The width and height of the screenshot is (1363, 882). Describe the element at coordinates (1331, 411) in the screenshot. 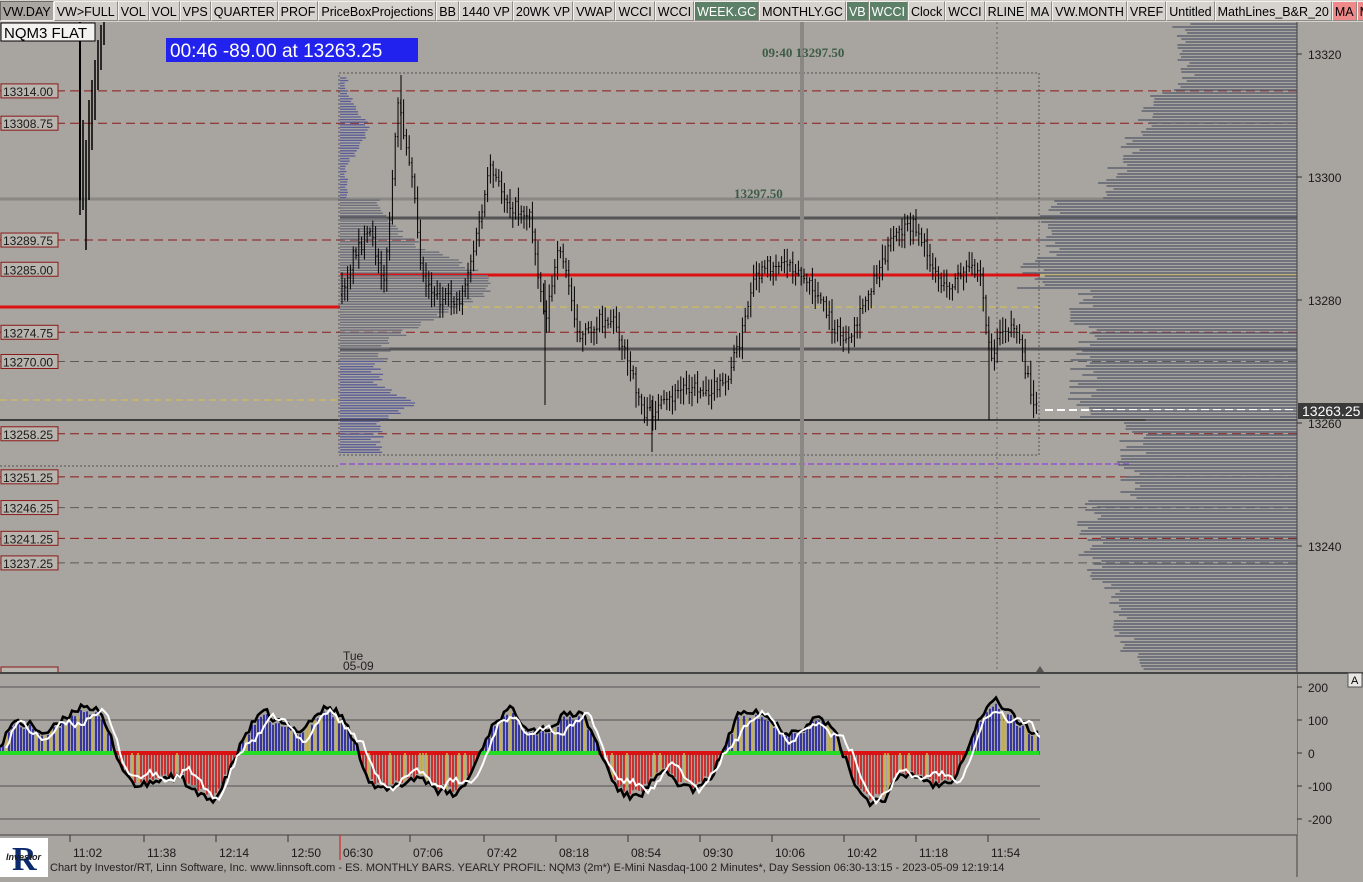

I see `last-price-tag: 13263.25` at that location.